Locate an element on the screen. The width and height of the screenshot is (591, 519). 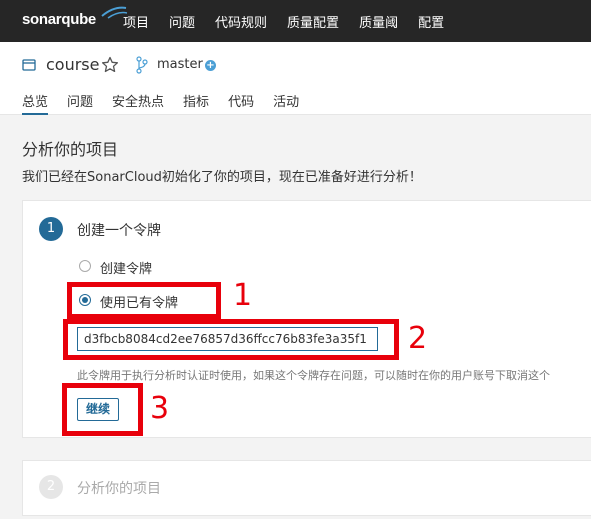
add-branch-plus-icon: + is located at coordinates (210, 65).